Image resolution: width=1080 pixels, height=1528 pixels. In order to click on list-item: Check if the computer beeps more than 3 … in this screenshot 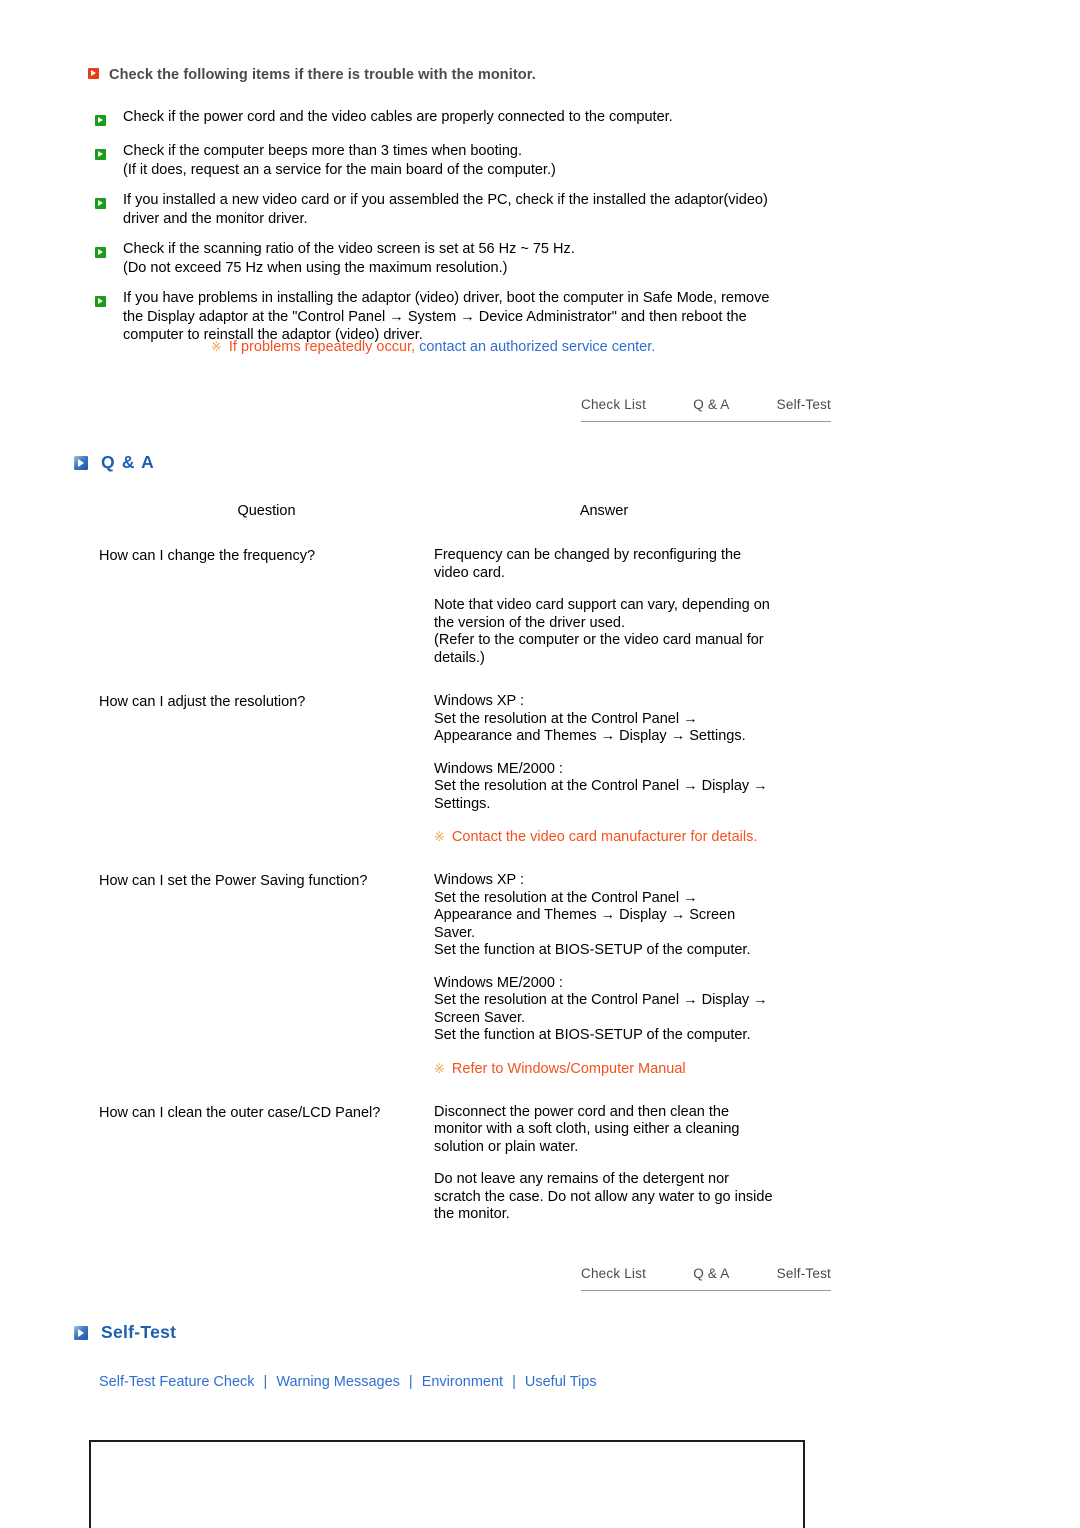, I will do `click(475, 160)`.